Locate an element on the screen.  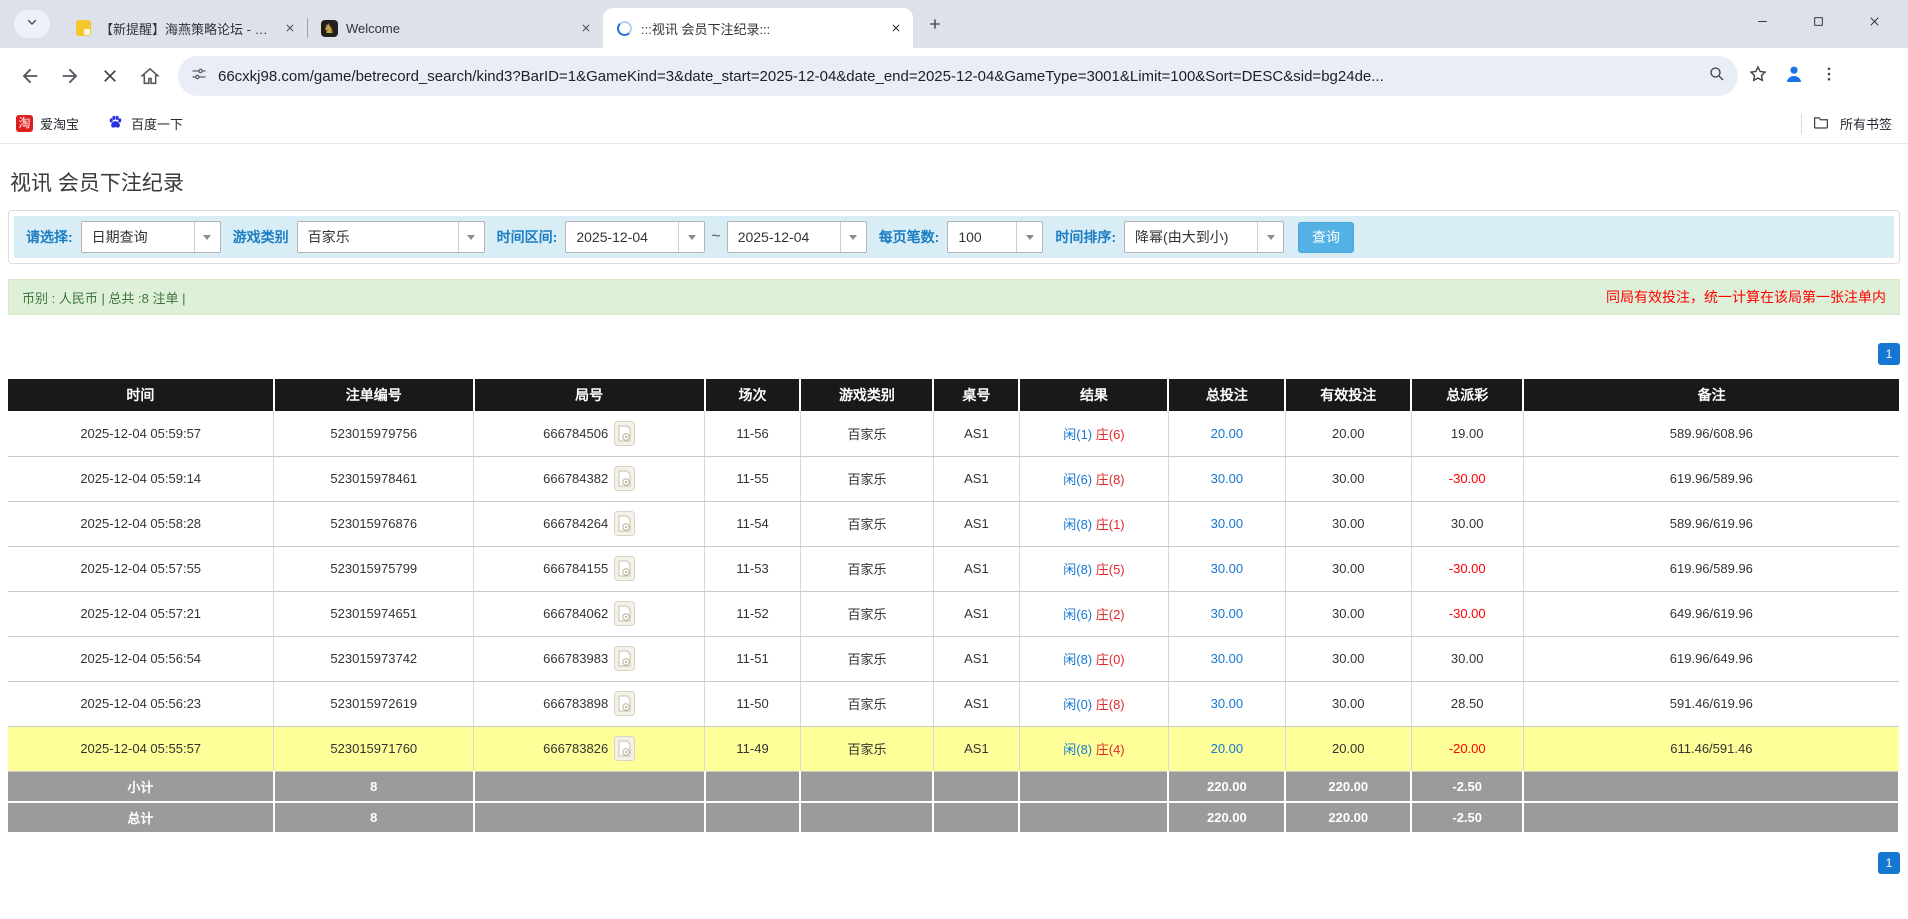
date-range-label: 时间区间: is located at coordinates (527, 237).